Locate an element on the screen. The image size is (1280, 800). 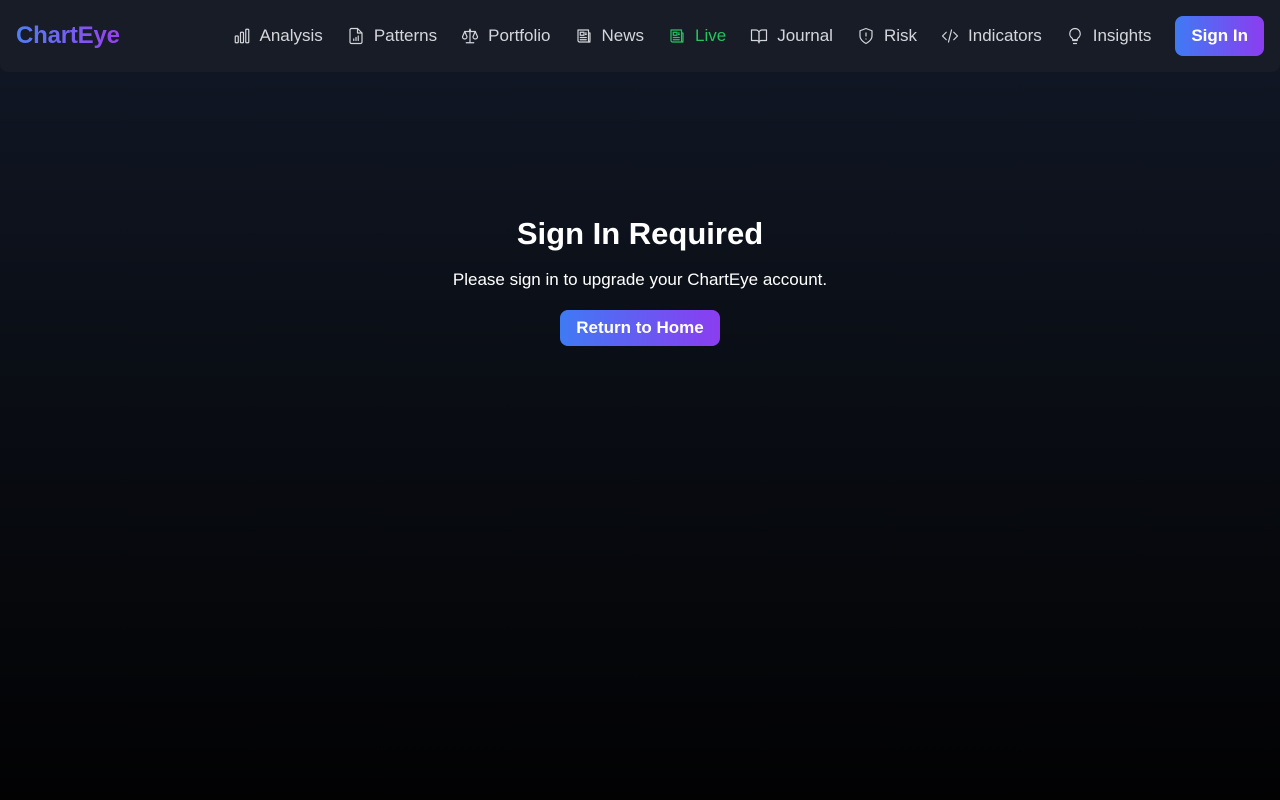
nav-item-live: Live is located at coordinates (697, 36).